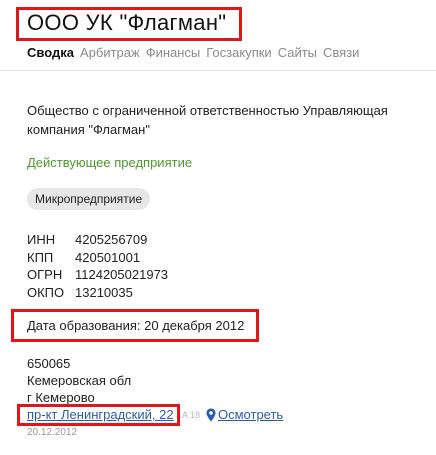  What do you see at coordinates (238, 53) in the screenshot?
I see `tab-procurement: Госзакупки` at bounding box center [238, 53].